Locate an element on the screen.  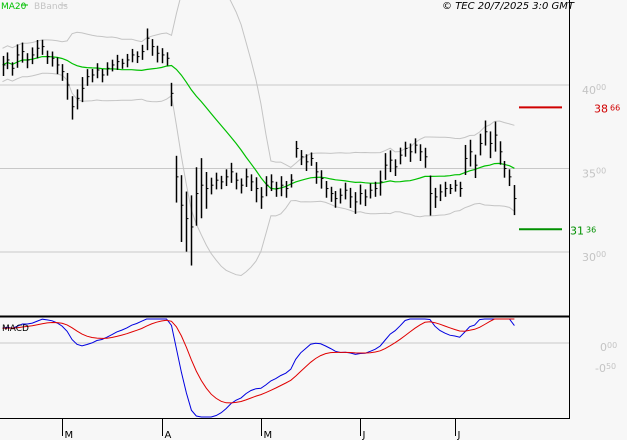
x-tick-label: J is located at coordinates (459, 435).